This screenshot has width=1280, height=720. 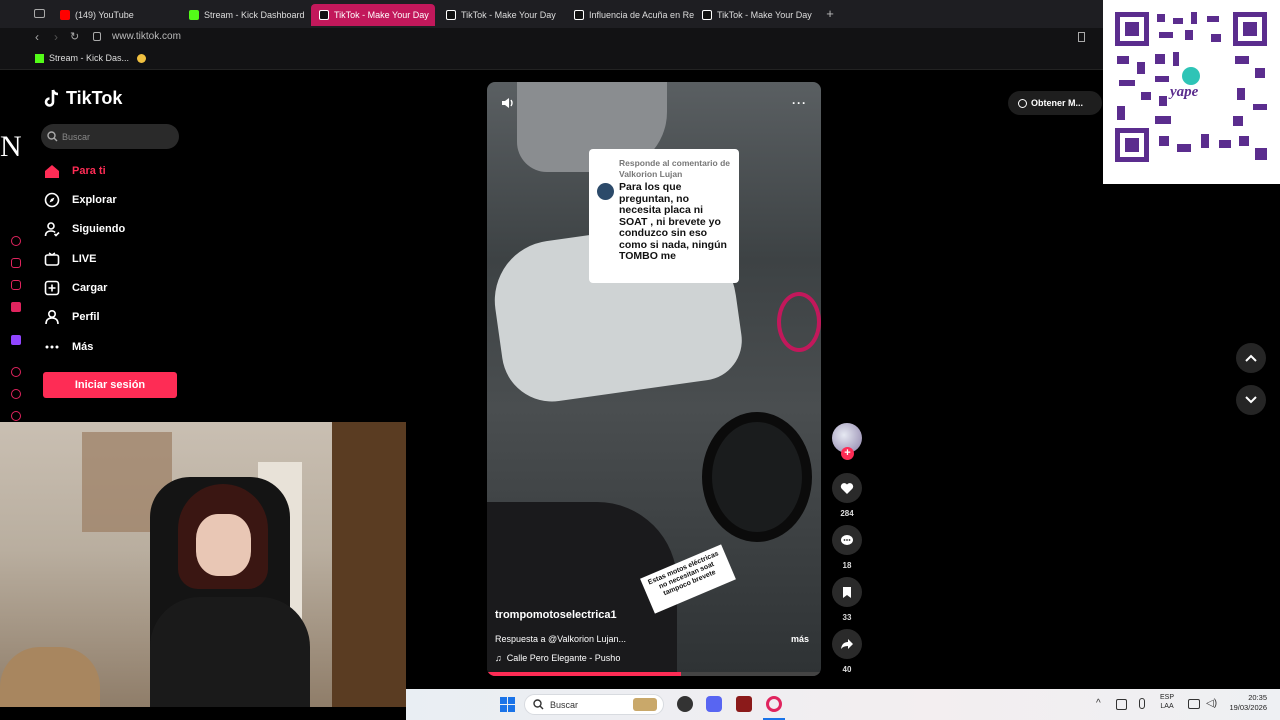 What do you see at coordinates (110, 385) in the screenshot?
I see `login-button: Iniciar sesión` at bounding box center [110, 385].